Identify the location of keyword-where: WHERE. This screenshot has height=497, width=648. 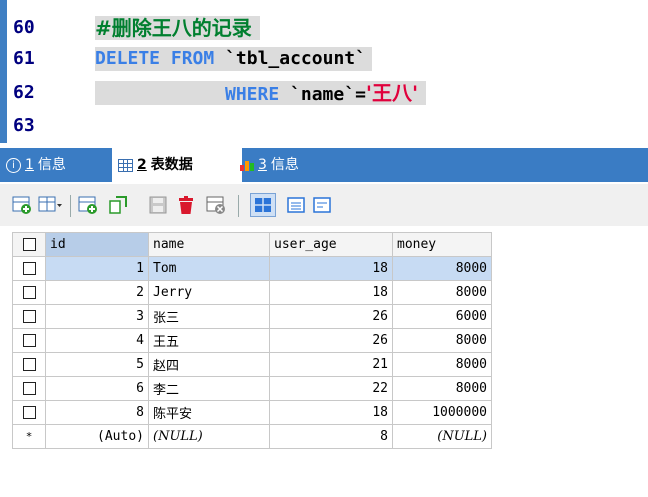
(252, 94).